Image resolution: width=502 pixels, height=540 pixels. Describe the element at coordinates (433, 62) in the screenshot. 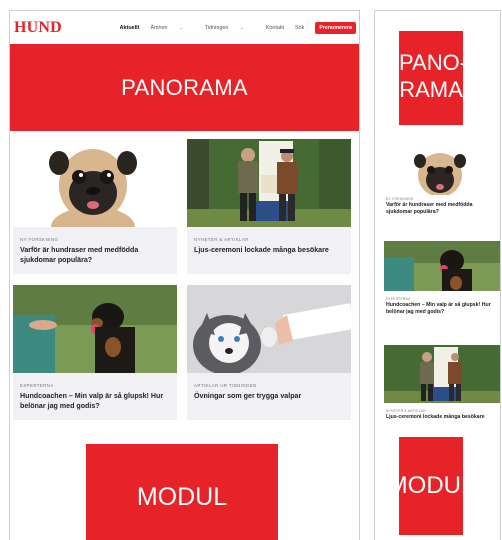

I see `mobile-panorama-line-1: PANO-` at that location.